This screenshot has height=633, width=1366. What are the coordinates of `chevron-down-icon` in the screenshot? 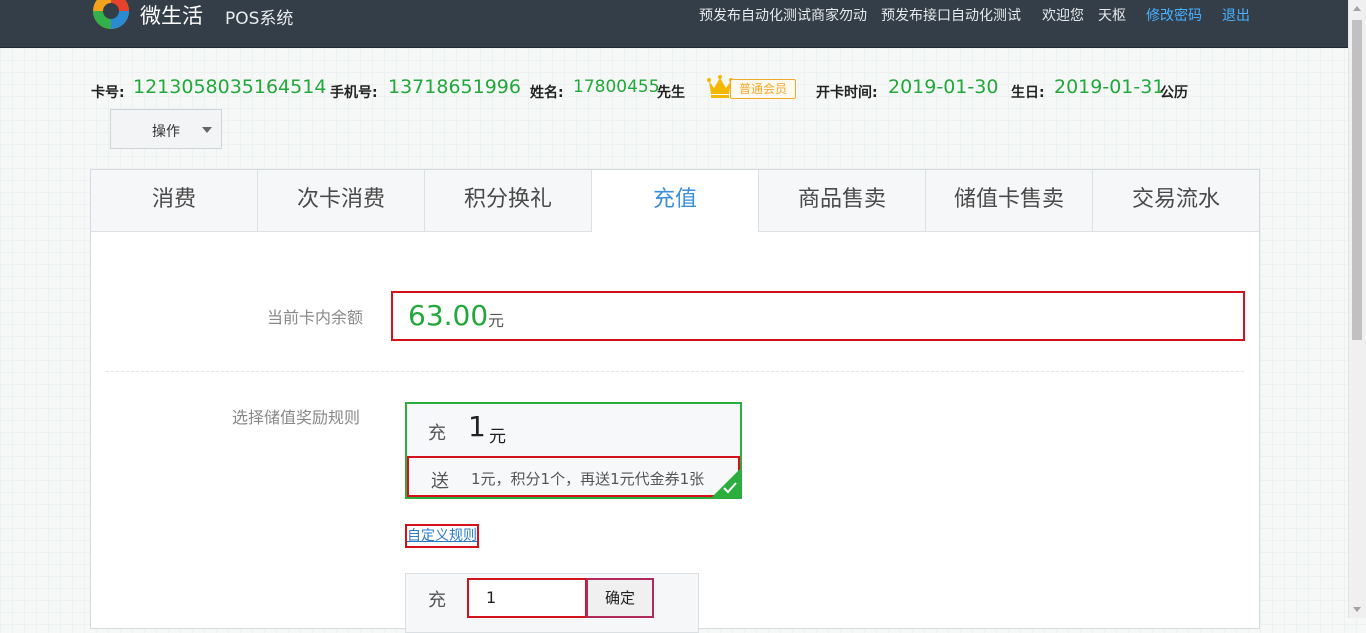 It's located at (207, 130).